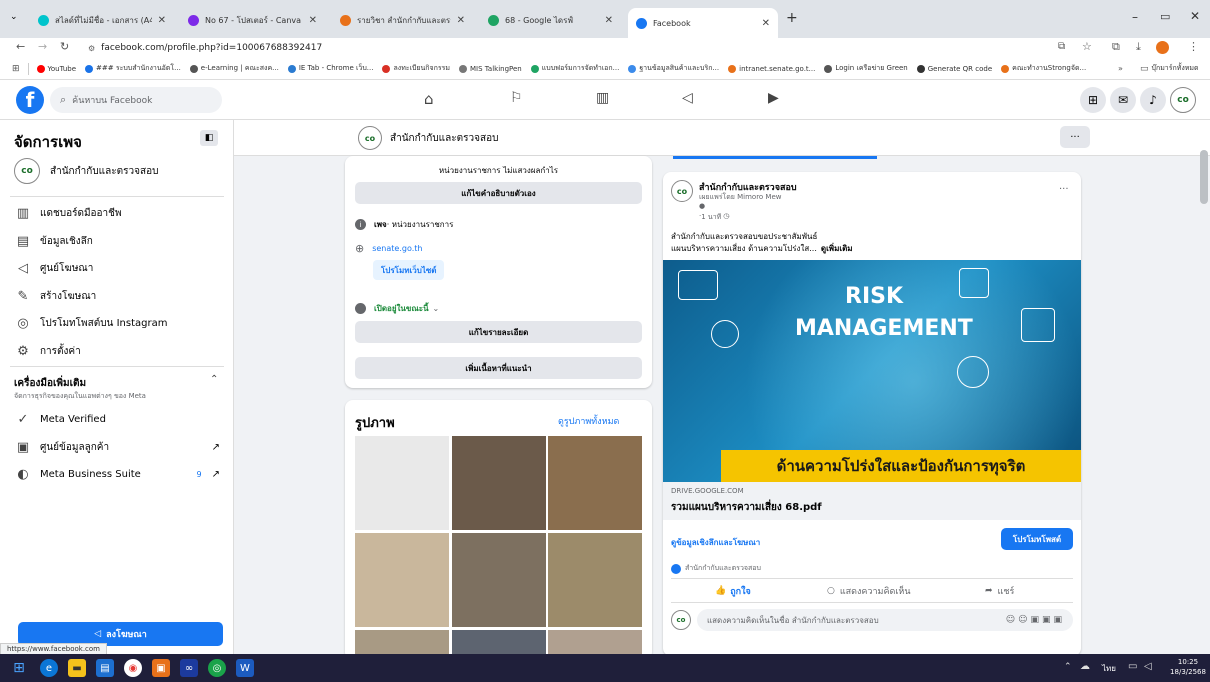 The width and height of the screenshot is (1210, 682). I want to click on download-icon: ⤓, so click(1138, 47).